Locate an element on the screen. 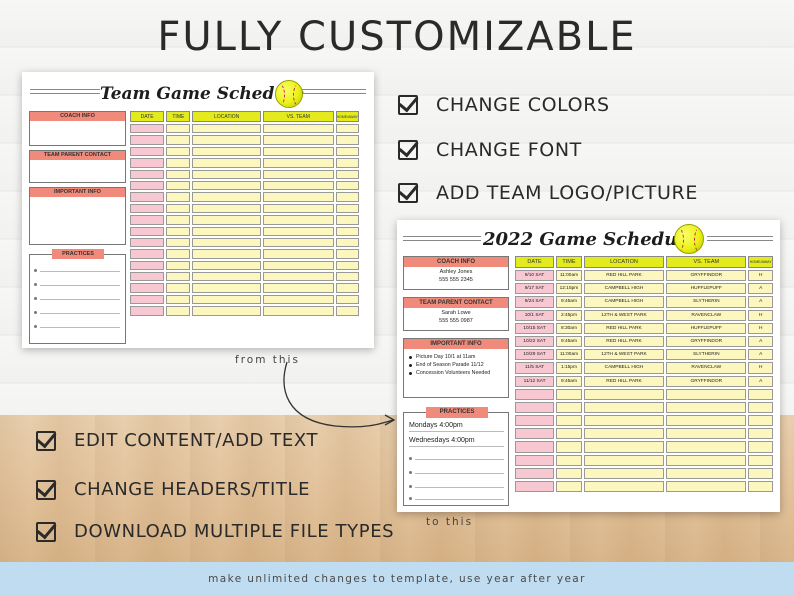 The image size is (794, 596). table-cell: 9/10 SAT is located at coordinates (535, 276).